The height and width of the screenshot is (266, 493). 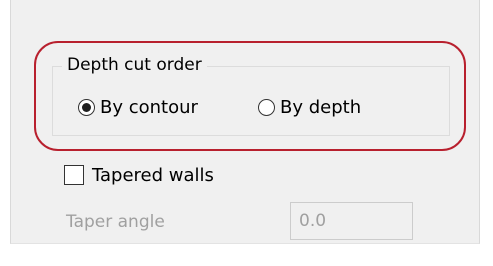 I want to click on radio-unselected-icon, so click(x=266, y=107).